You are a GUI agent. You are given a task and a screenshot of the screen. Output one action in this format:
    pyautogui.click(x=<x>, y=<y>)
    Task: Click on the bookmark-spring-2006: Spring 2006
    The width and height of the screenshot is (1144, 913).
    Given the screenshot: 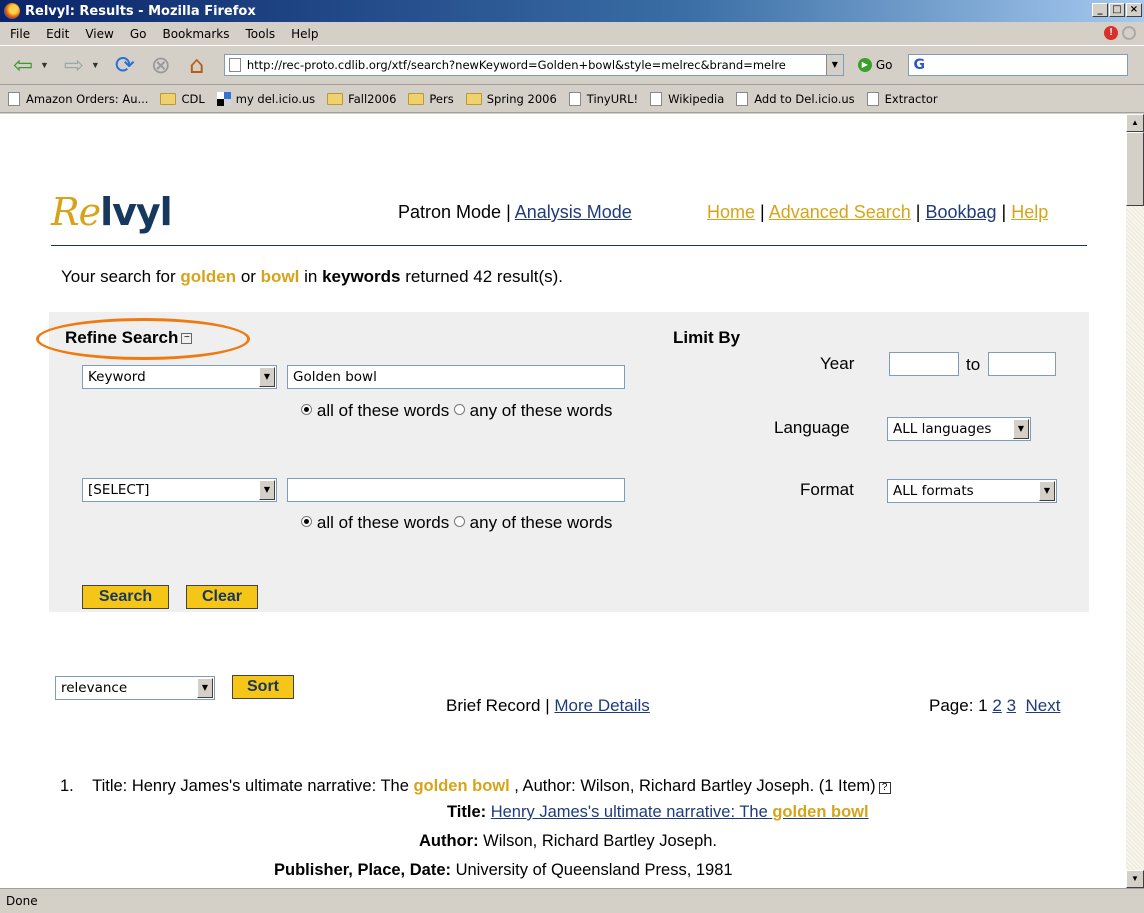 What is the action you would take?
    pyautogui.click(x=511, y=99)
    